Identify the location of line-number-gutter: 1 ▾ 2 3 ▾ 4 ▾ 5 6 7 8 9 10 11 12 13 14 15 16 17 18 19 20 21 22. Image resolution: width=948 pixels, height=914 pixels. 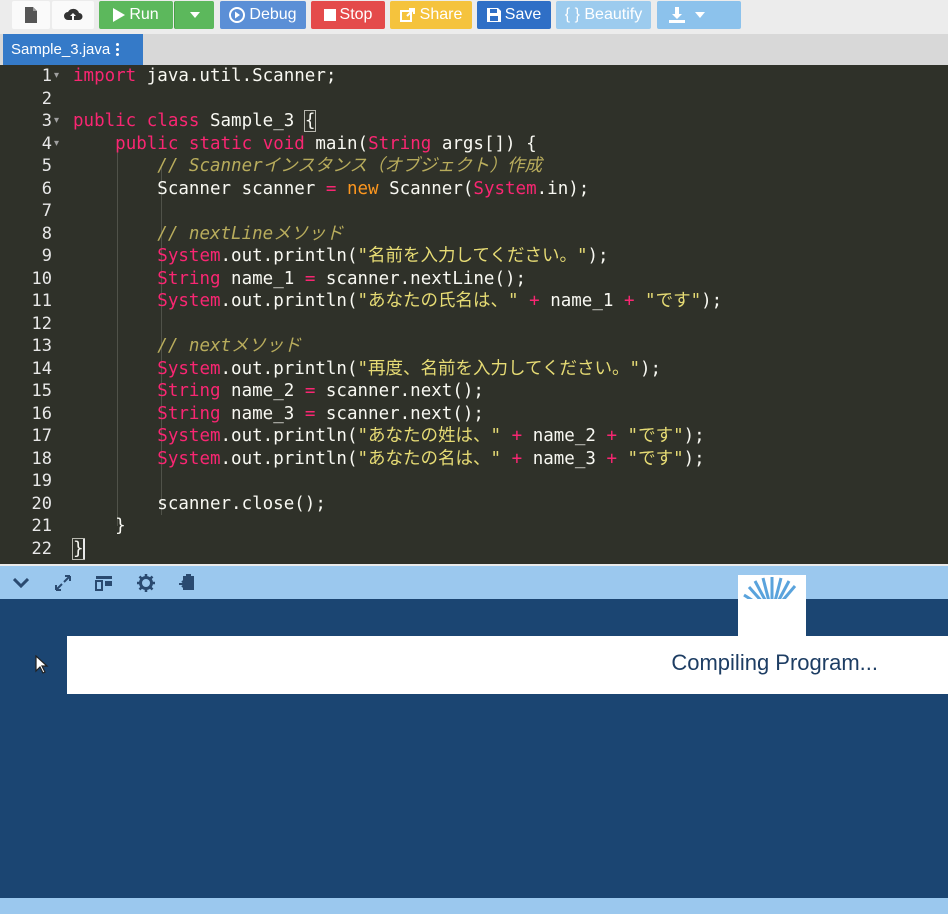
(36, 314).